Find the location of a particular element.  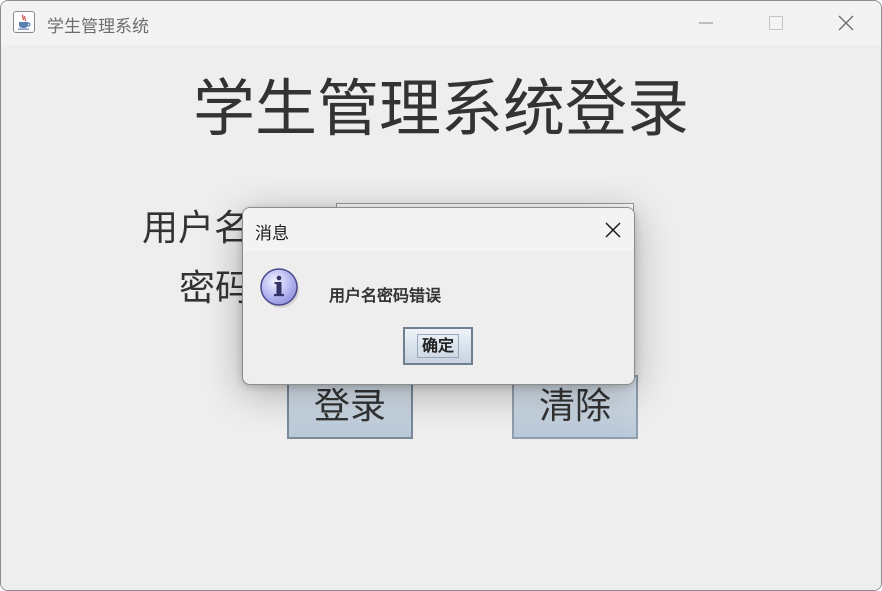

ok-button: 确定 is located at coordinates (438, 346).